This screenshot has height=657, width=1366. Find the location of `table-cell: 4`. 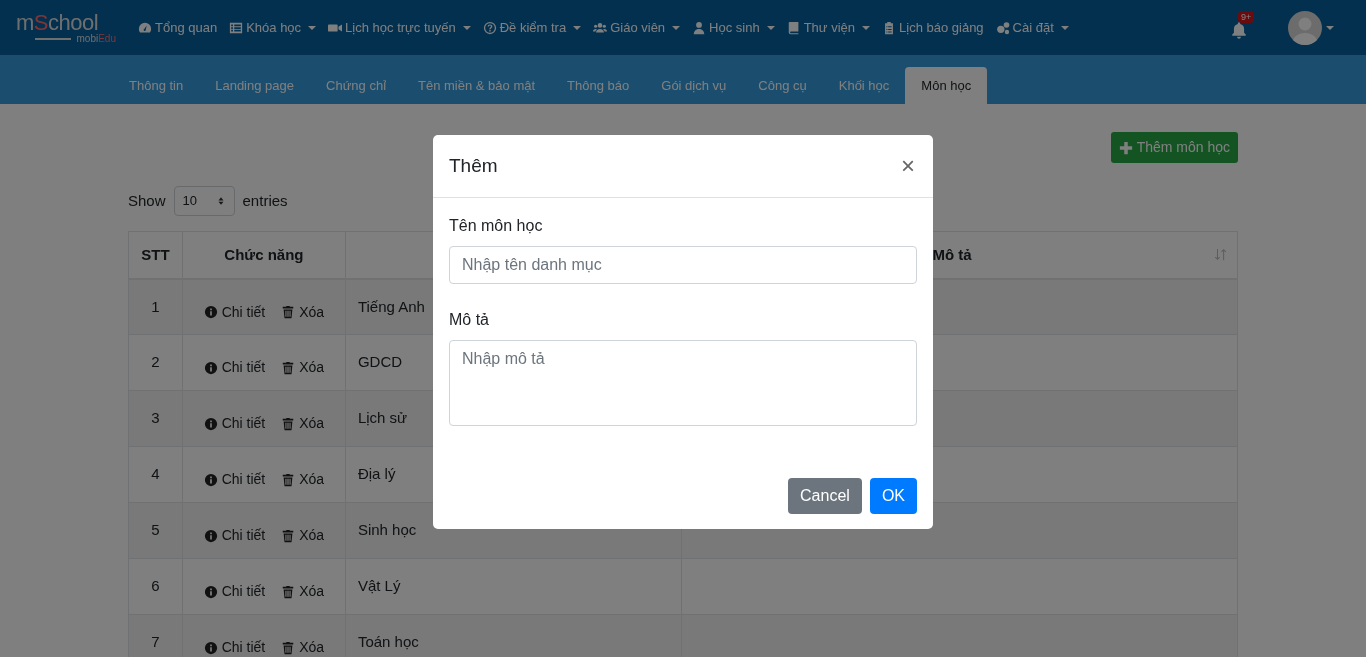

table-cell: 4 is located at coordinates (155, 473).